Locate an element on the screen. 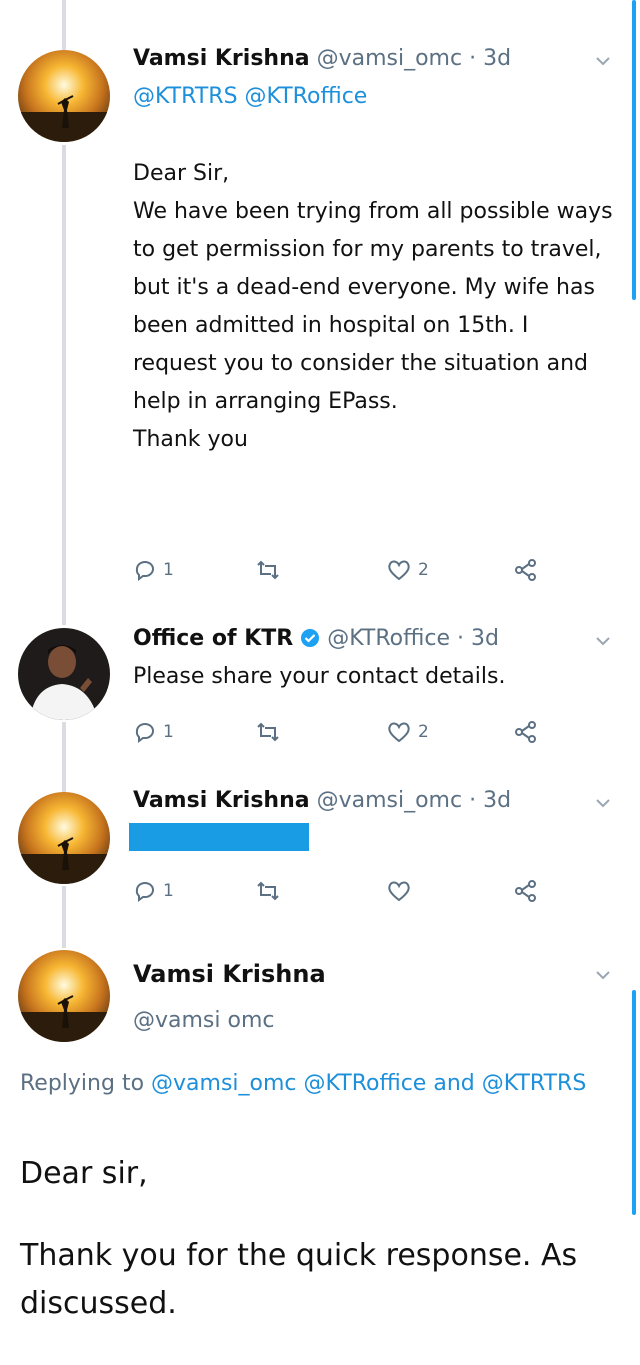 The height and width of the screenshot is (1365, 640). avatar-person-image is located at coordinates (64, 674).